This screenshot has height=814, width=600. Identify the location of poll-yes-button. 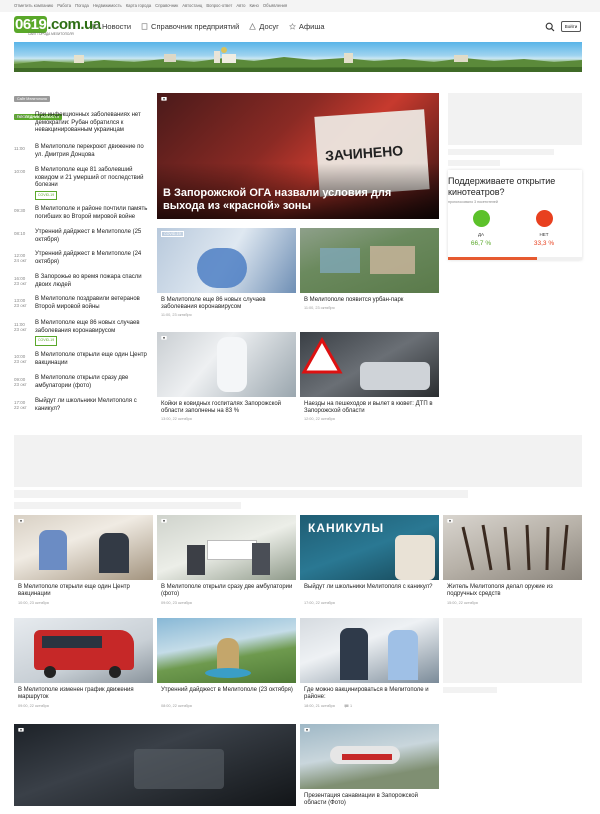
(481, 218).